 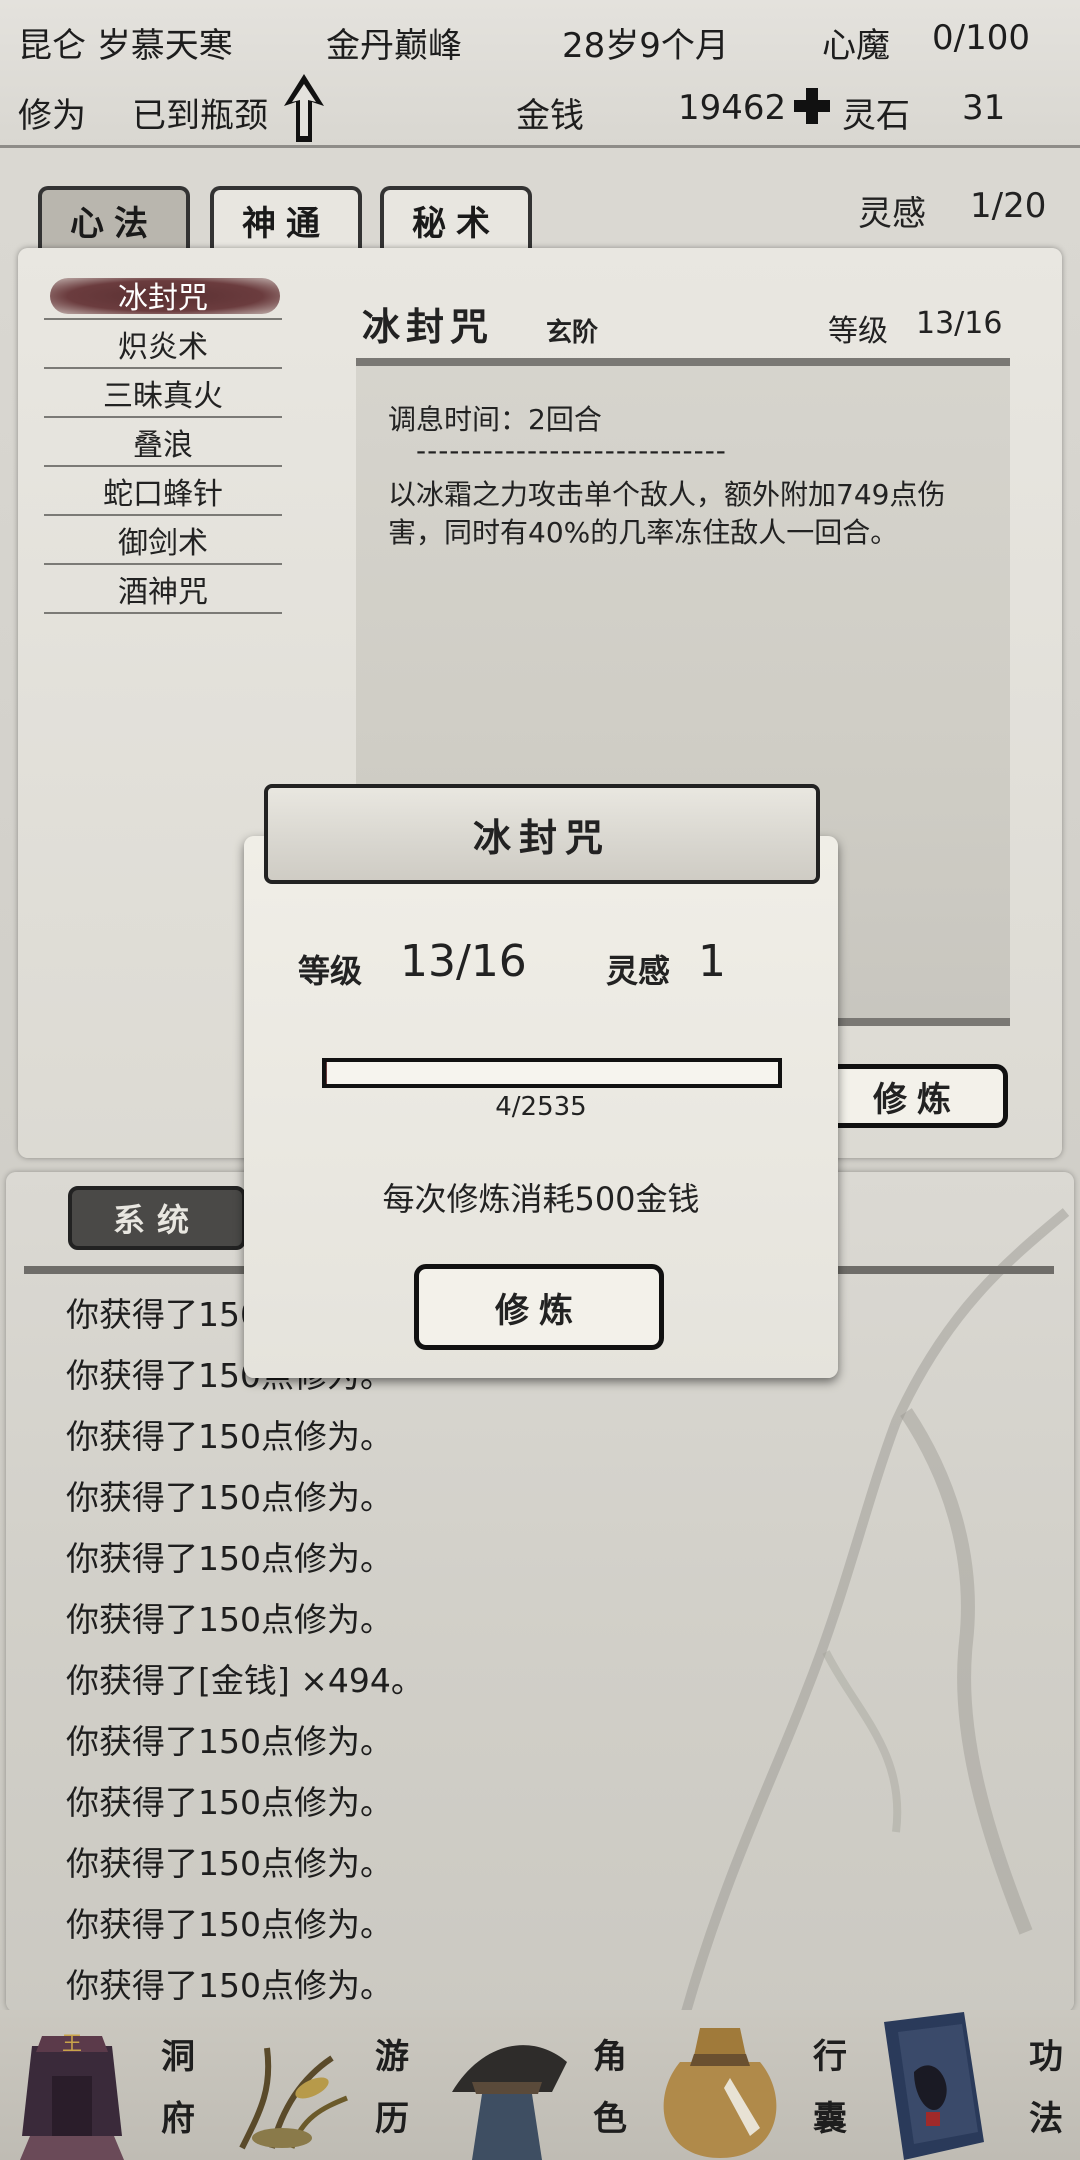 What do you see at coordinates (984, 108) in the screenshot?
I see `spirit-stone-value: 31` at bounding box center [984, 108].